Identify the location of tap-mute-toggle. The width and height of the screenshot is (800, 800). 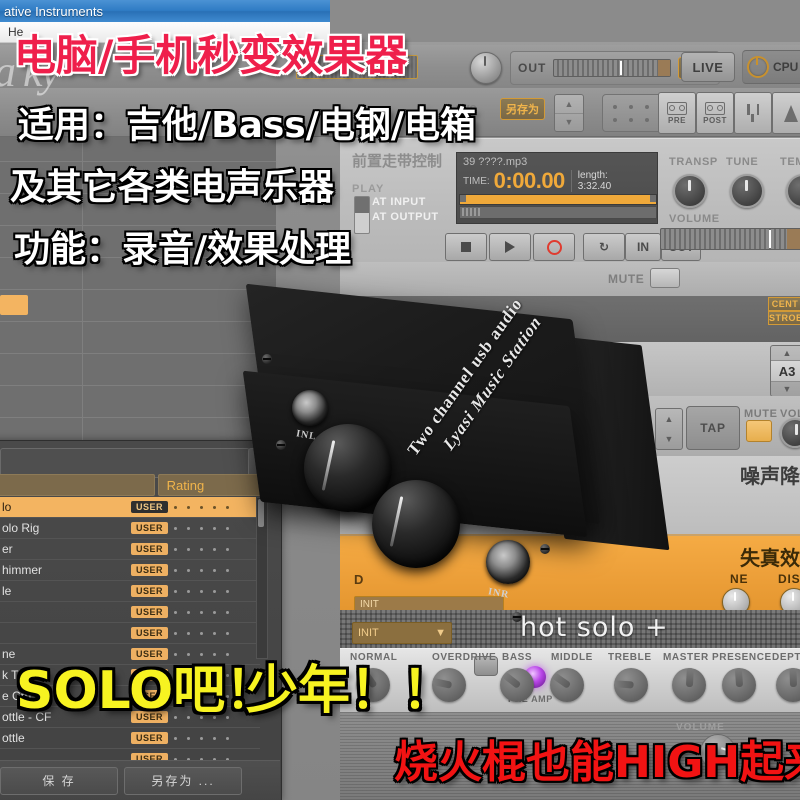
(759, 431).